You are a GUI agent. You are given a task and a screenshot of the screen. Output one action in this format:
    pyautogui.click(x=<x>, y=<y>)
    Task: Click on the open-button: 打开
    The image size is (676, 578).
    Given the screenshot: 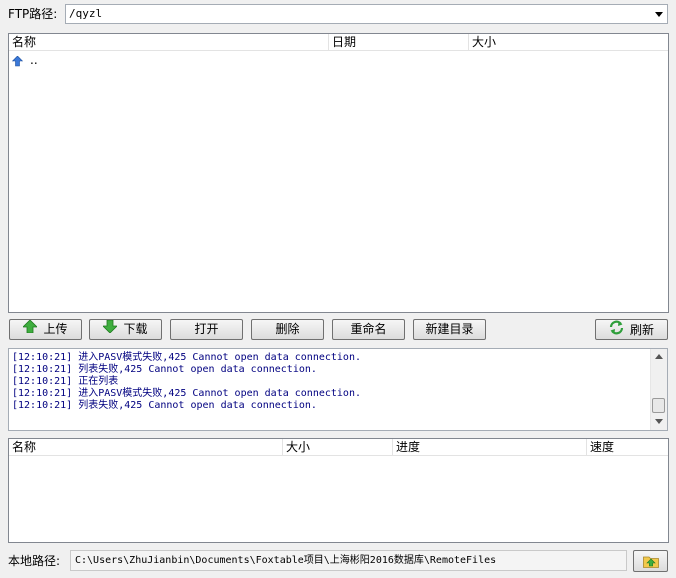 What is the action you would take?
    pyautogui.click(x=206, y=329)
    